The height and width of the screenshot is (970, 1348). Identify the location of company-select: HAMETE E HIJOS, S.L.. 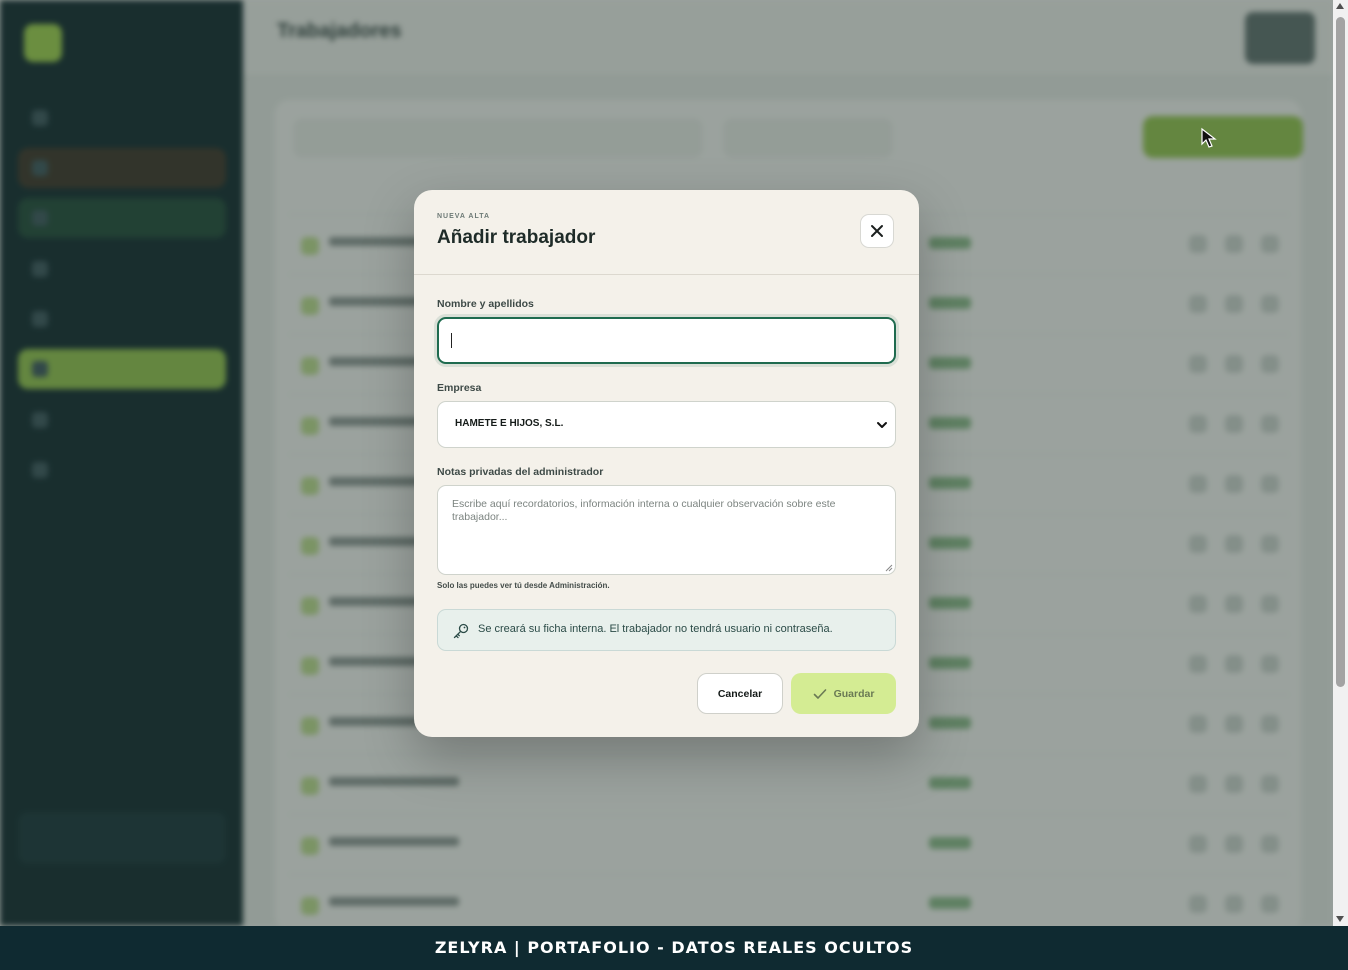
(666, 424).